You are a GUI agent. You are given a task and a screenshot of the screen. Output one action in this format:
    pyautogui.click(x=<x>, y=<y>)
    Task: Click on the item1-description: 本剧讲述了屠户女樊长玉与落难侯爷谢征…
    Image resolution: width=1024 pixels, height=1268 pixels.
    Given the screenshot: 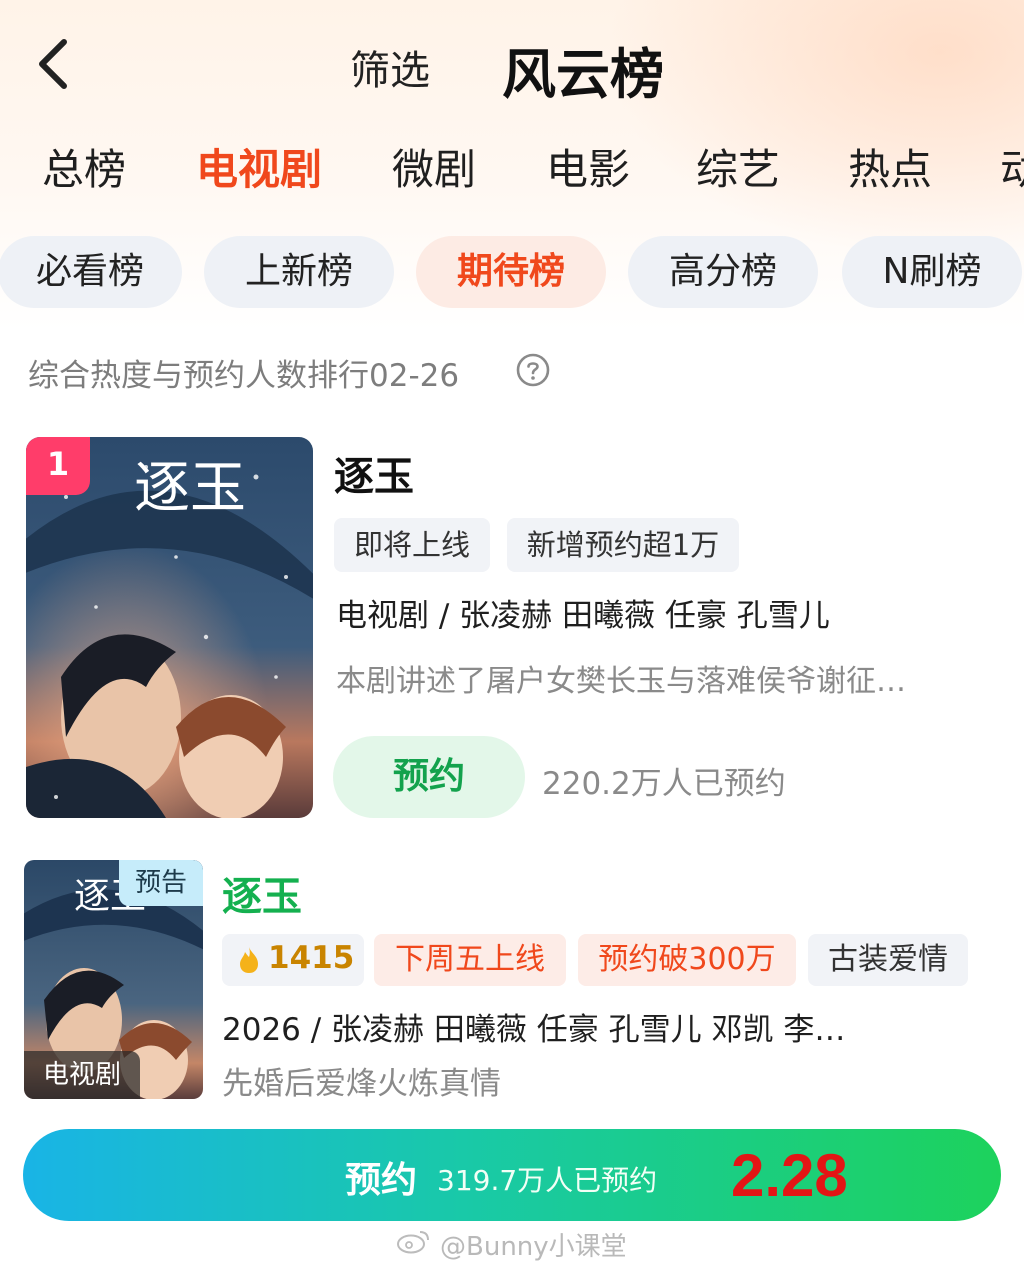 What is the action you would take?
    pyautogui.click(x=621, y=681)
    